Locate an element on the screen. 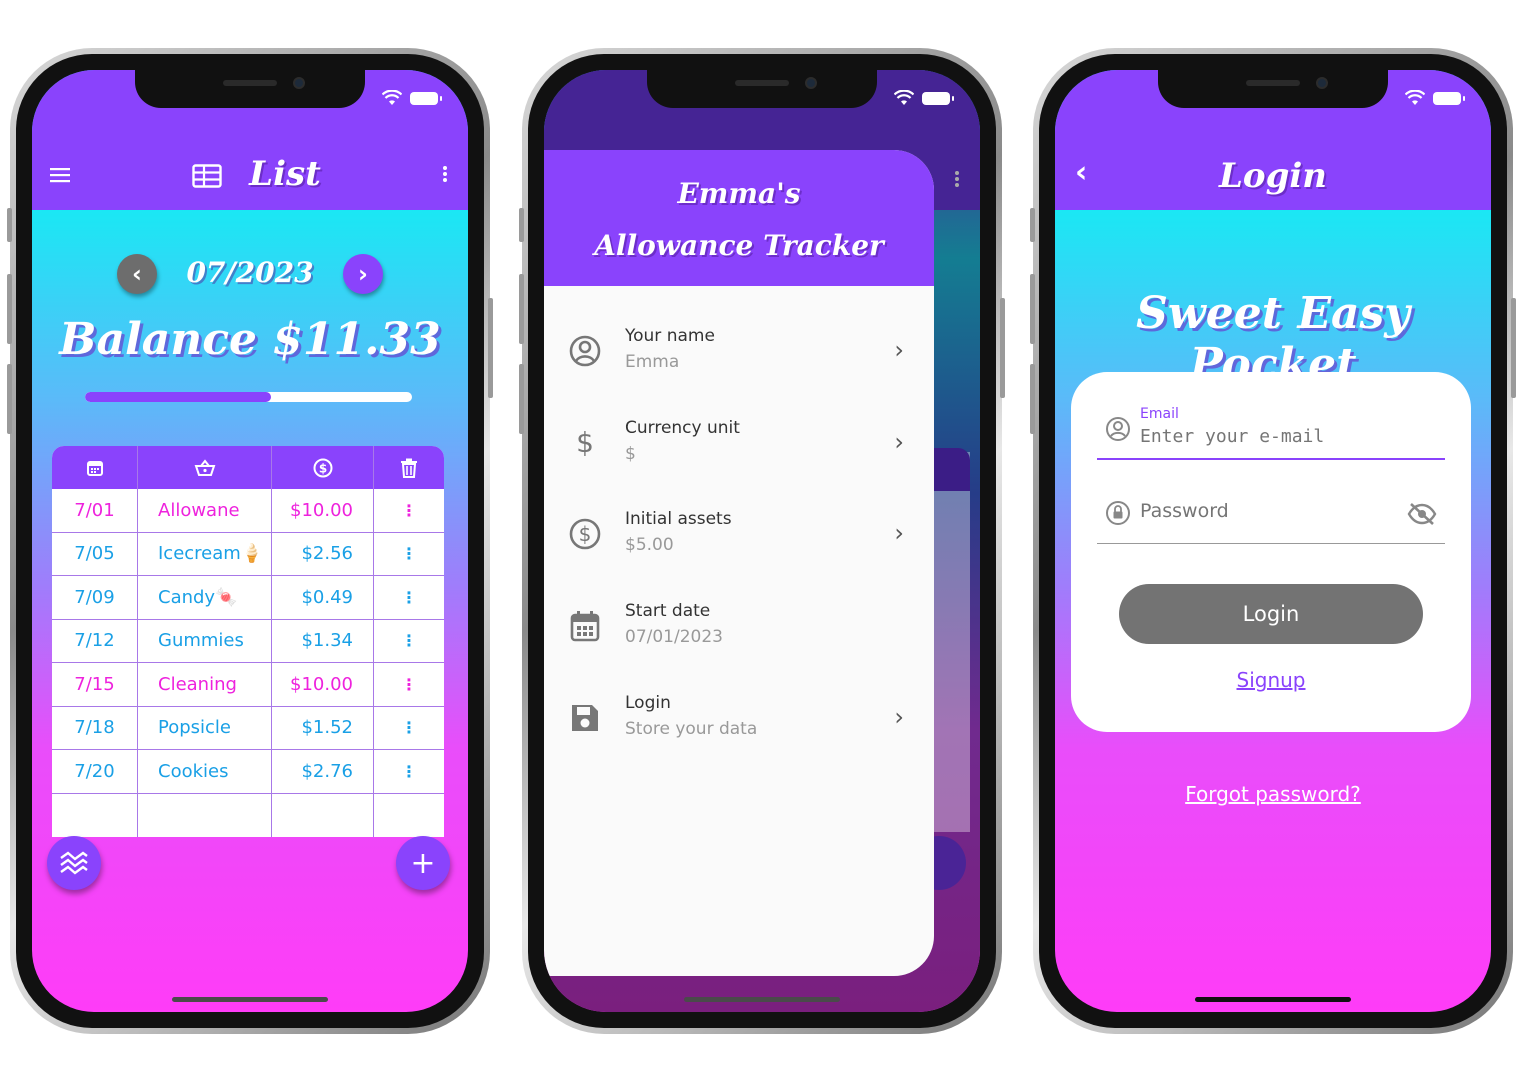  table-row: 7/09 Candy🍬 $0.49 ⋮ is located at coordinates (248, 598).